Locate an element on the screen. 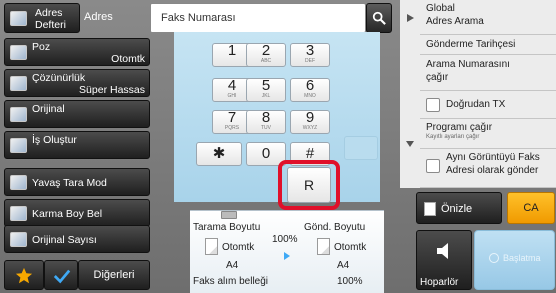 Image resolution: width=556 pixels, height=293 pixels. search-button is located at coordinates (379, 18).